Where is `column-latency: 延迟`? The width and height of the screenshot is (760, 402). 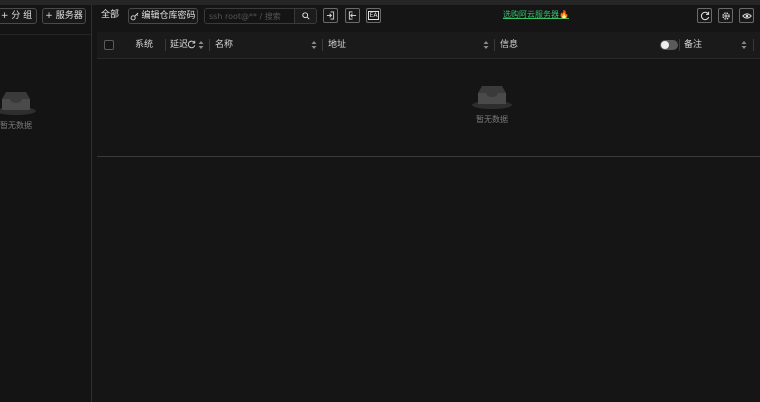 column-latency: 延迟 is located at coordinates (179, 45).